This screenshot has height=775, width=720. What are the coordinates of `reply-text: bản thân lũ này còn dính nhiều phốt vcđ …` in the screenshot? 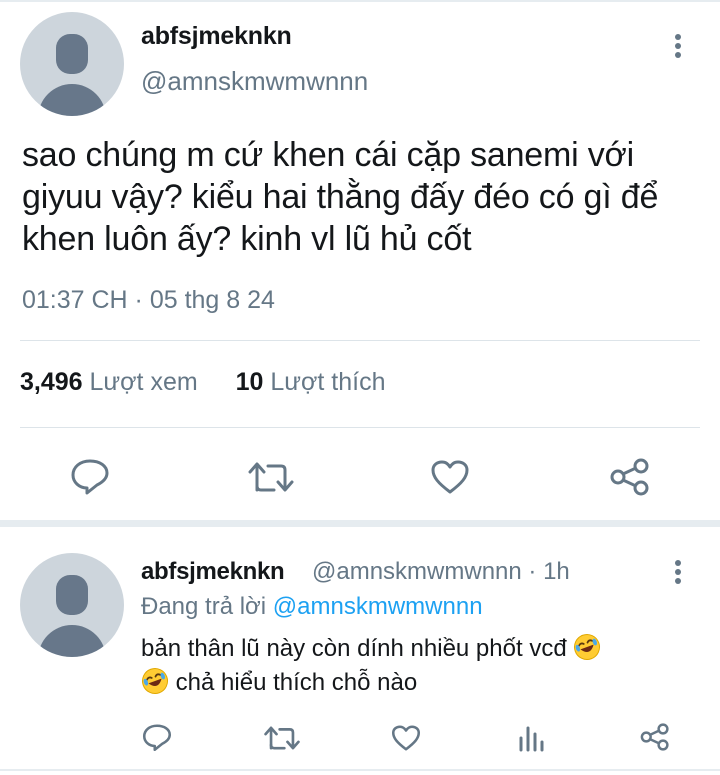 It's located at (413, 666).